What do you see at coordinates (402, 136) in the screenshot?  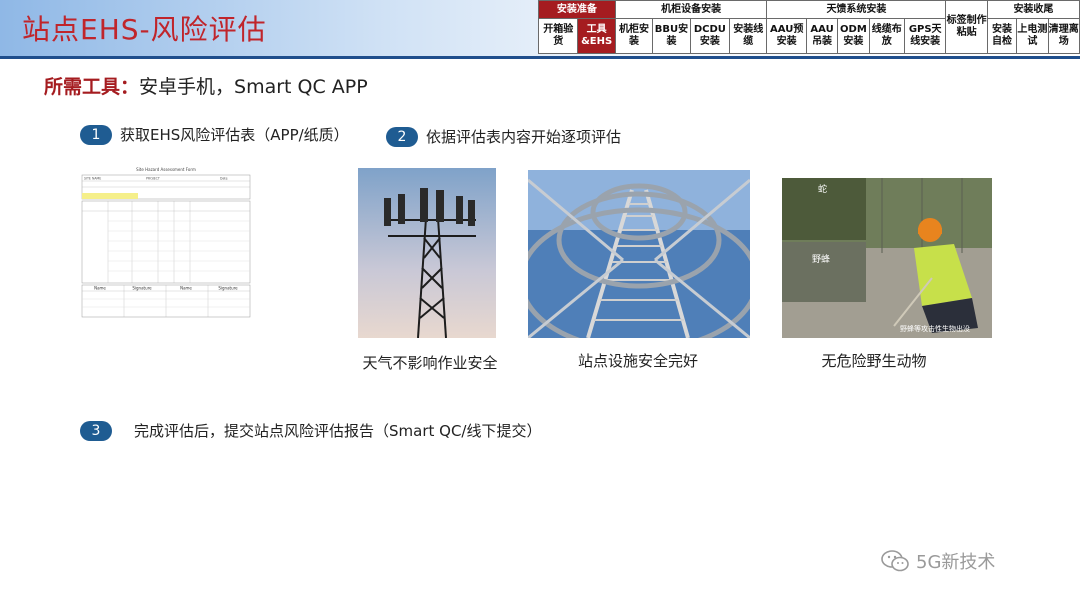 I see `step-number-badge: 2` at bounding box center [402, 136].